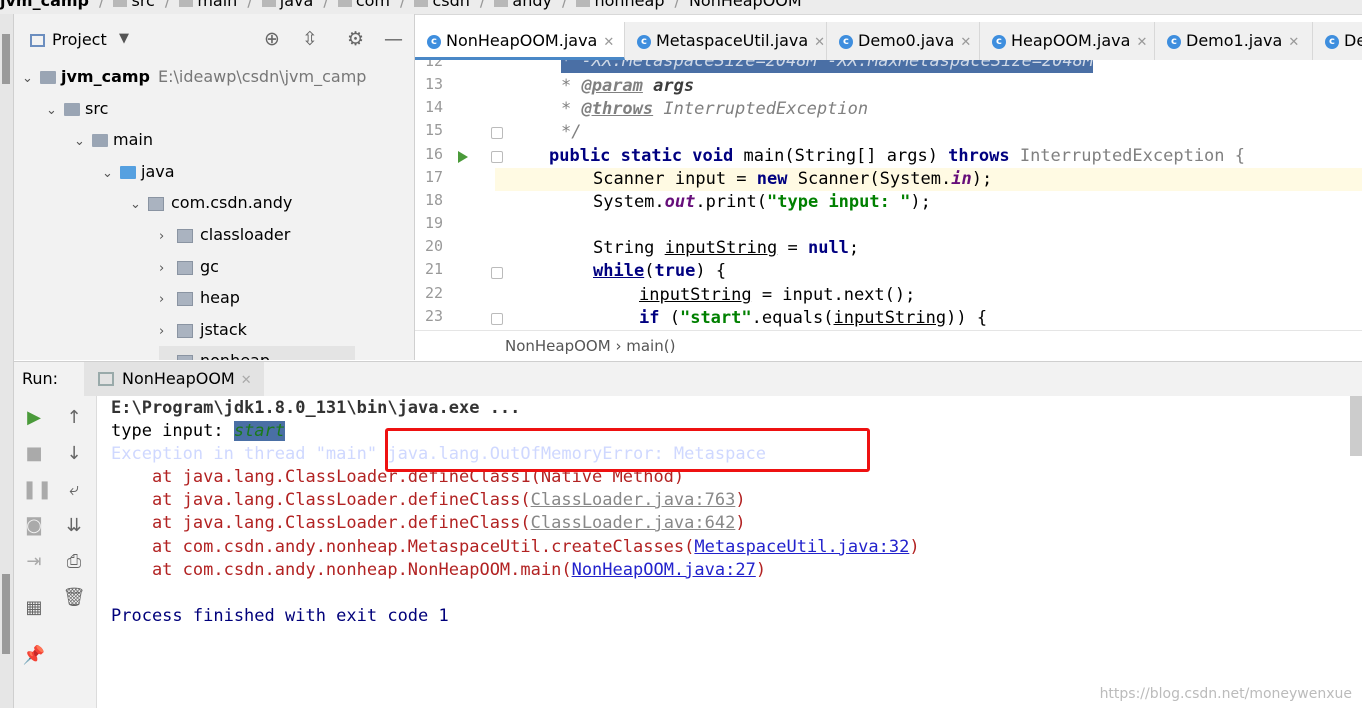 Image resolution: width=1362 pixels, height=708 pixels. I want to click on gear-icon: ⚙, so click(355, 39).